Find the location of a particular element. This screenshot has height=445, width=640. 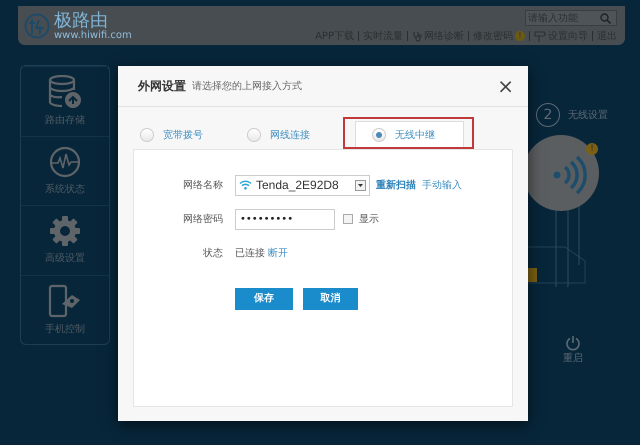

signpost-icon is located at coordinates (540, 36).